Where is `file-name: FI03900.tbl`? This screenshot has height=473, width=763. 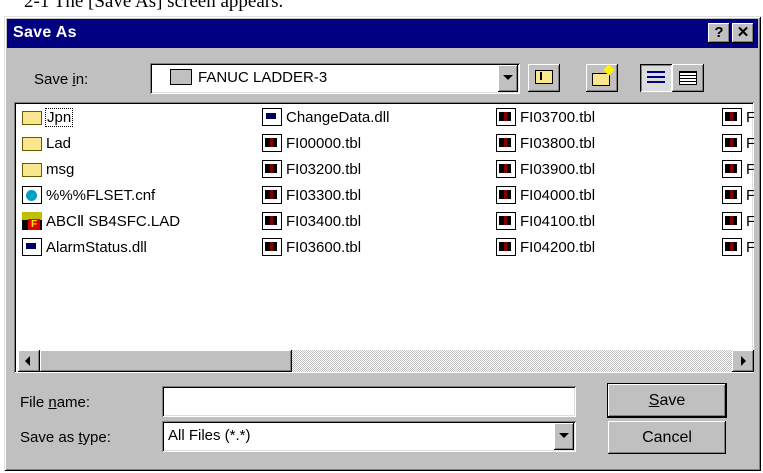 file-name: FI03900.tbl is located at coordinates (558, 169).